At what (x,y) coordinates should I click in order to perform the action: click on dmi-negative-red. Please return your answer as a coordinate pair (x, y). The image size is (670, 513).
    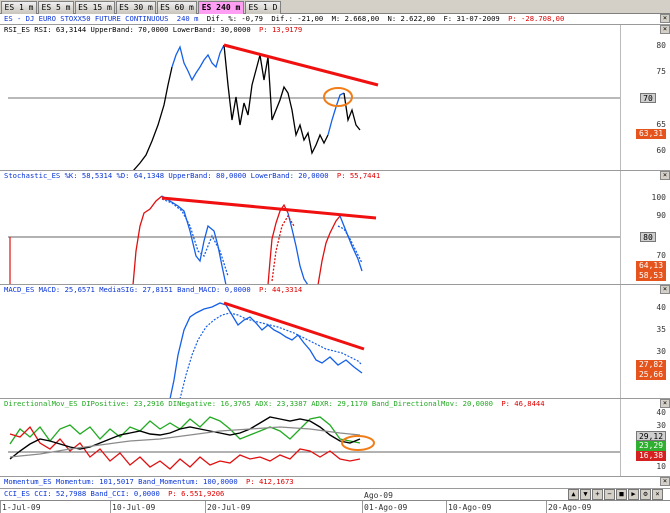
    Looking at the image, I should click on (185, 447).